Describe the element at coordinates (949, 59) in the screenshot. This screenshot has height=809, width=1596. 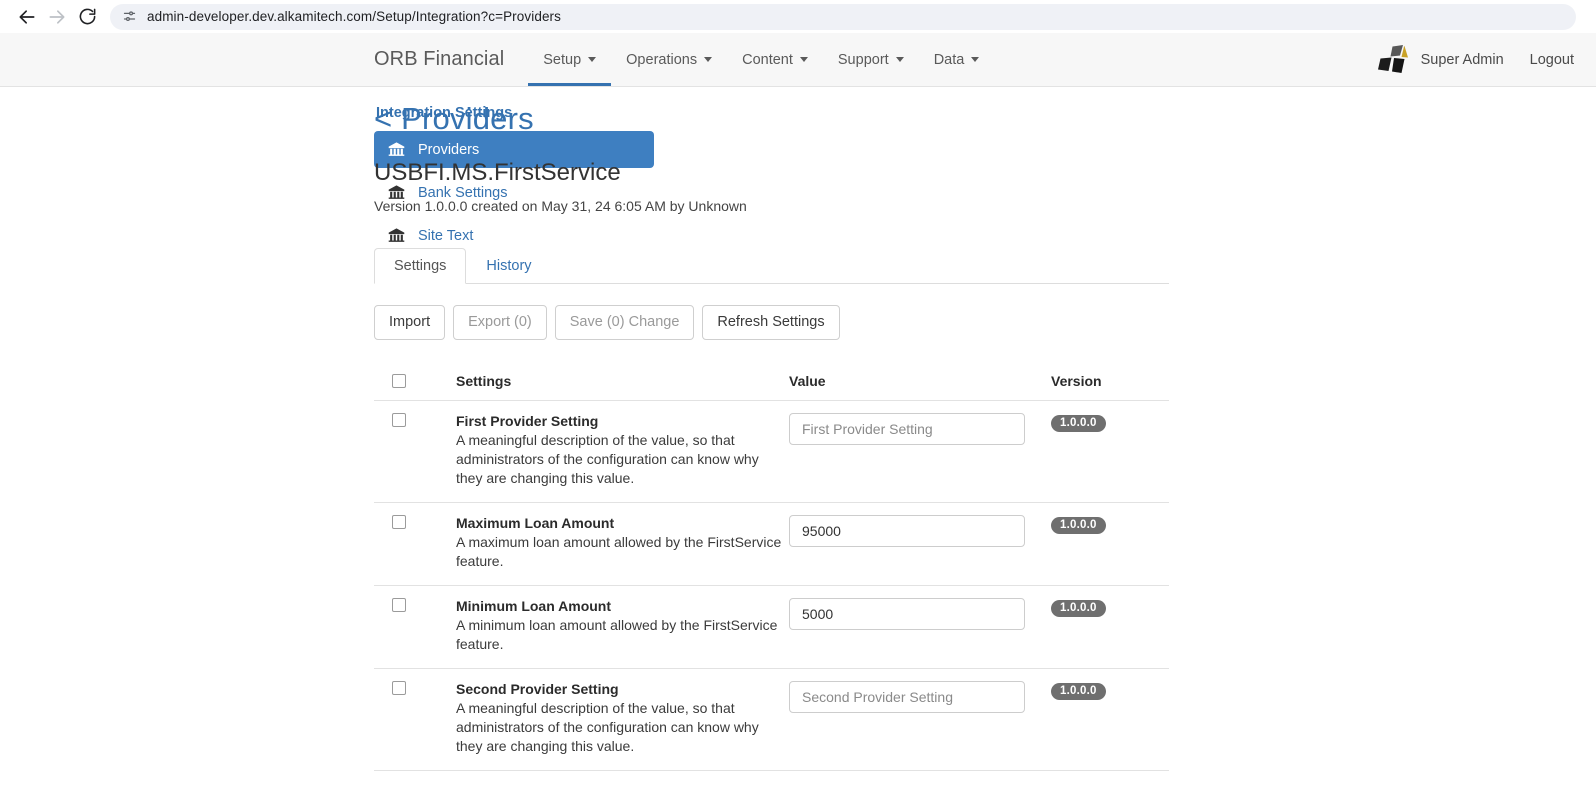
I see `nav-item-data-label: Data` at that location.